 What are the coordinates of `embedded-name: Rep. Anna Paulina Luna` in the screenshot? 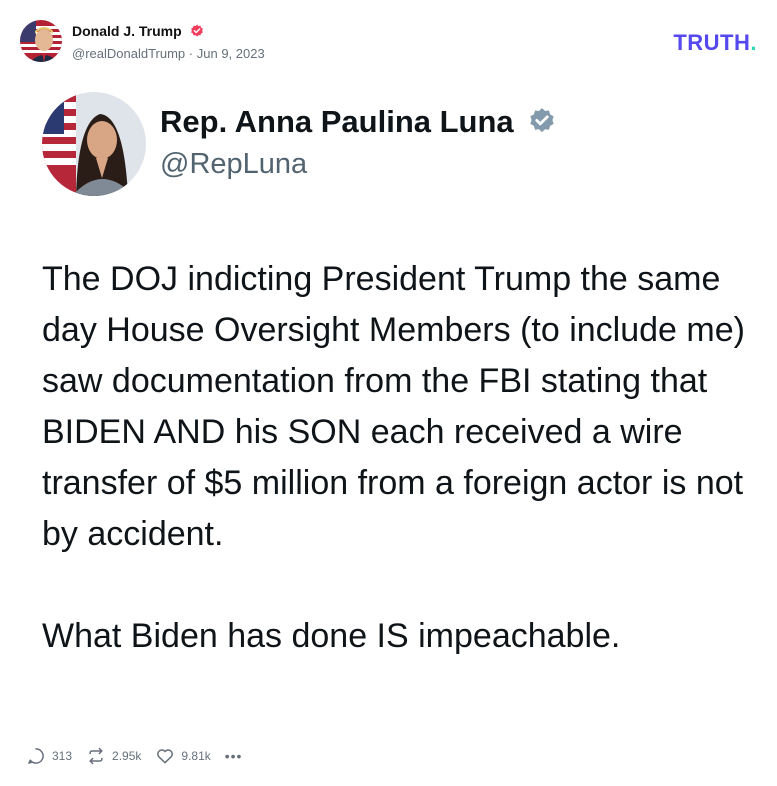 It's located at (358, 123).